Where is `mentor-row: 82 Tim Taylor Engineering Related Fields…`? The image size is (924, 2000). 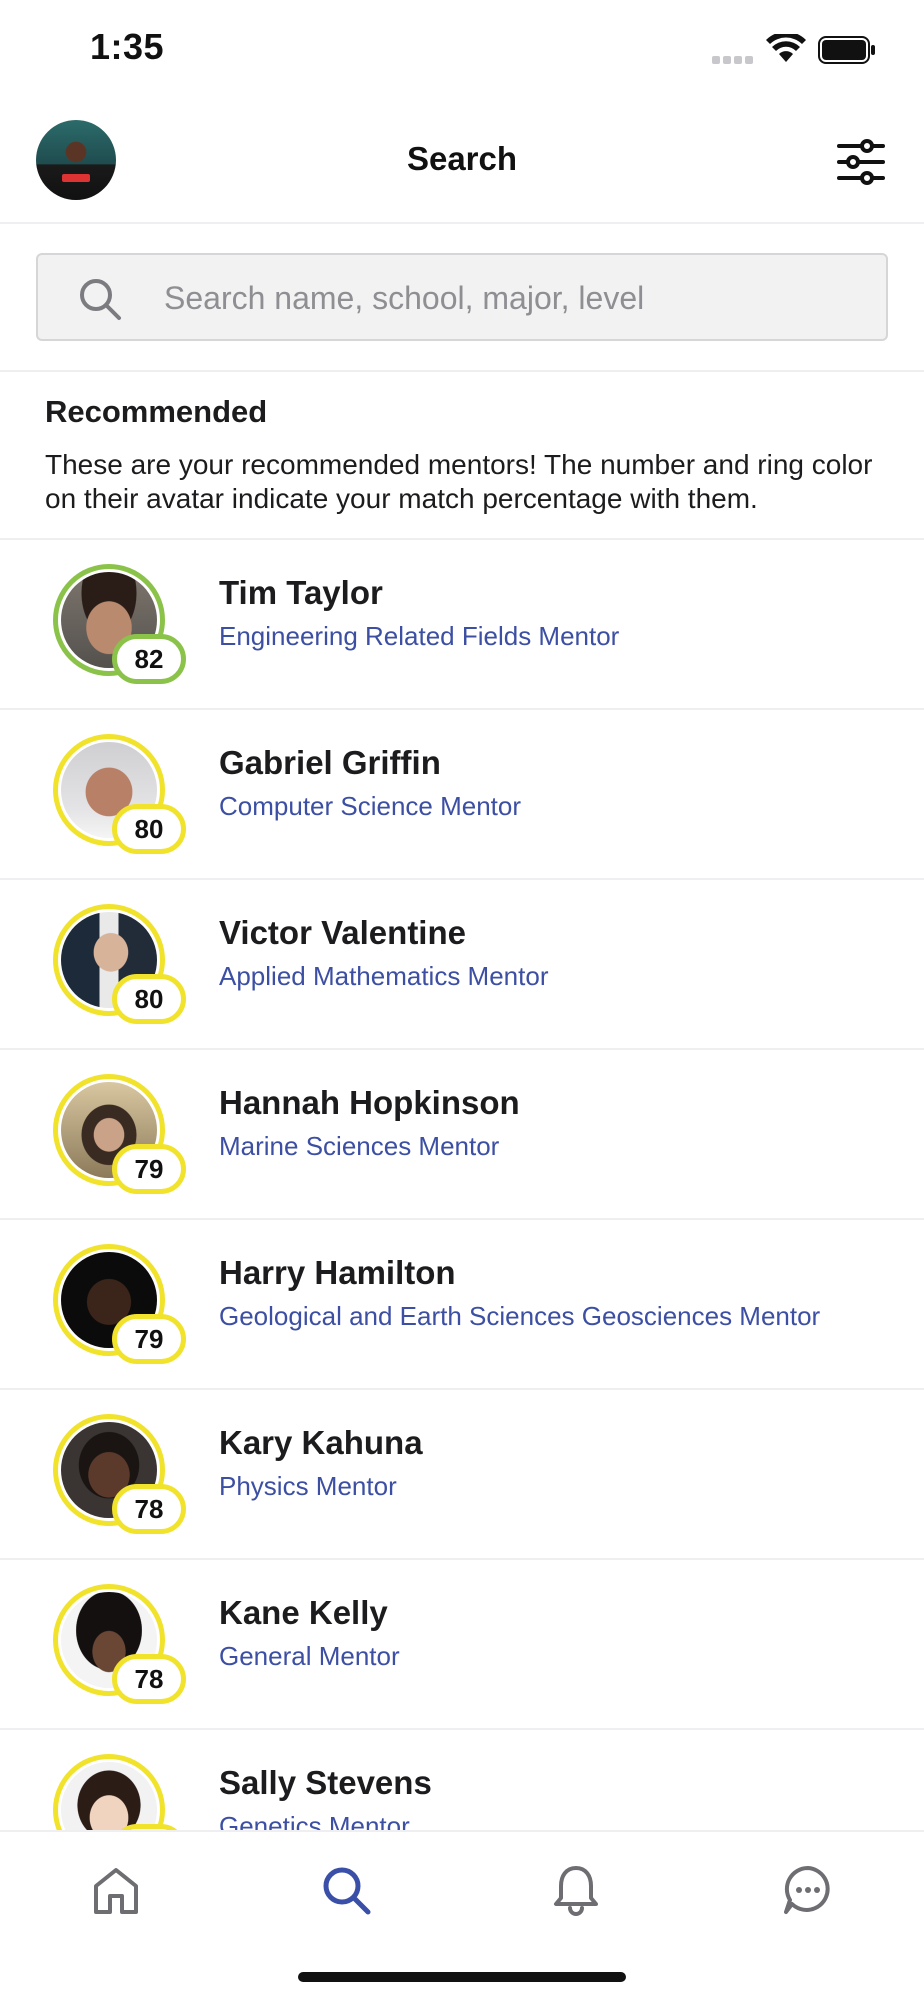 mentor-row: 82 Tim Taylor Engineering Related Fields… is located at coordinates (462, 625).